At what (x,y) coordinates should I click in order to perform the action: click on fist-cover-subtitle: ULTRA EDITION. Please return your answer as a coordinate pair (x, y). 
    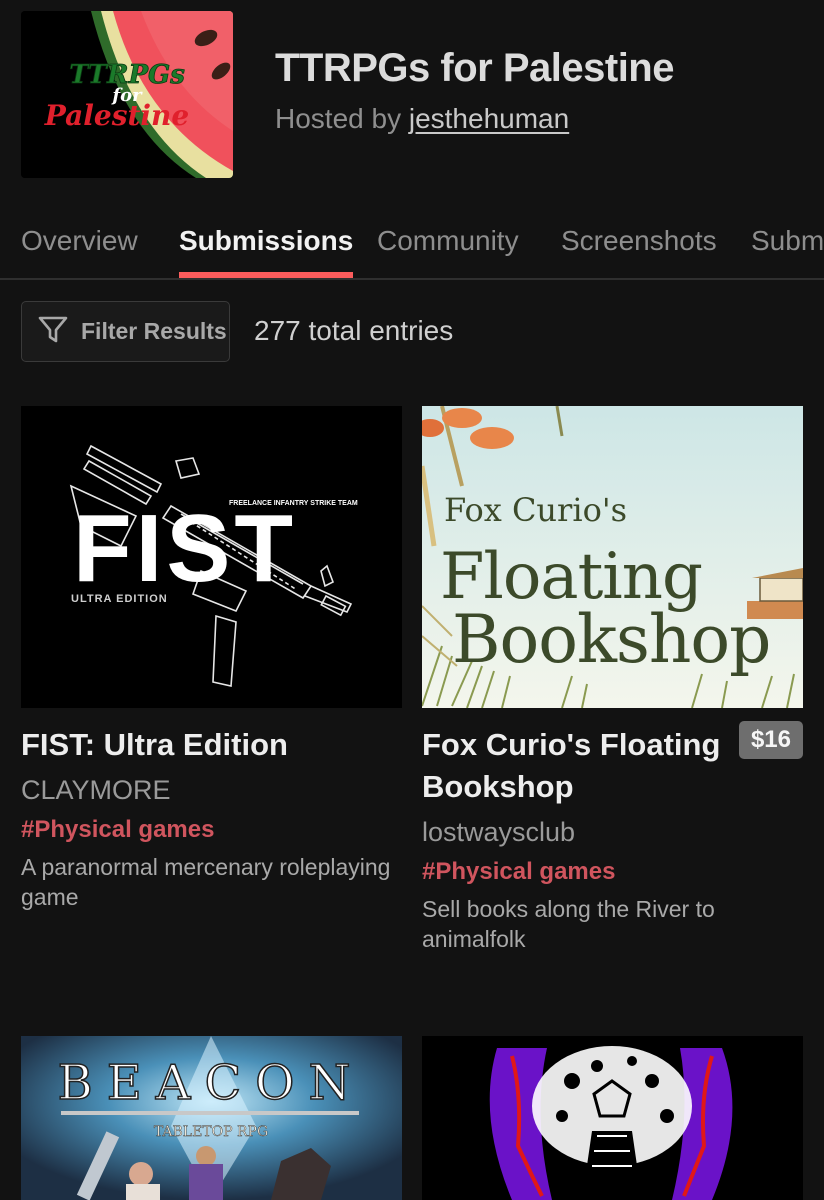
    Looking at the image, I should click on (119, 599).